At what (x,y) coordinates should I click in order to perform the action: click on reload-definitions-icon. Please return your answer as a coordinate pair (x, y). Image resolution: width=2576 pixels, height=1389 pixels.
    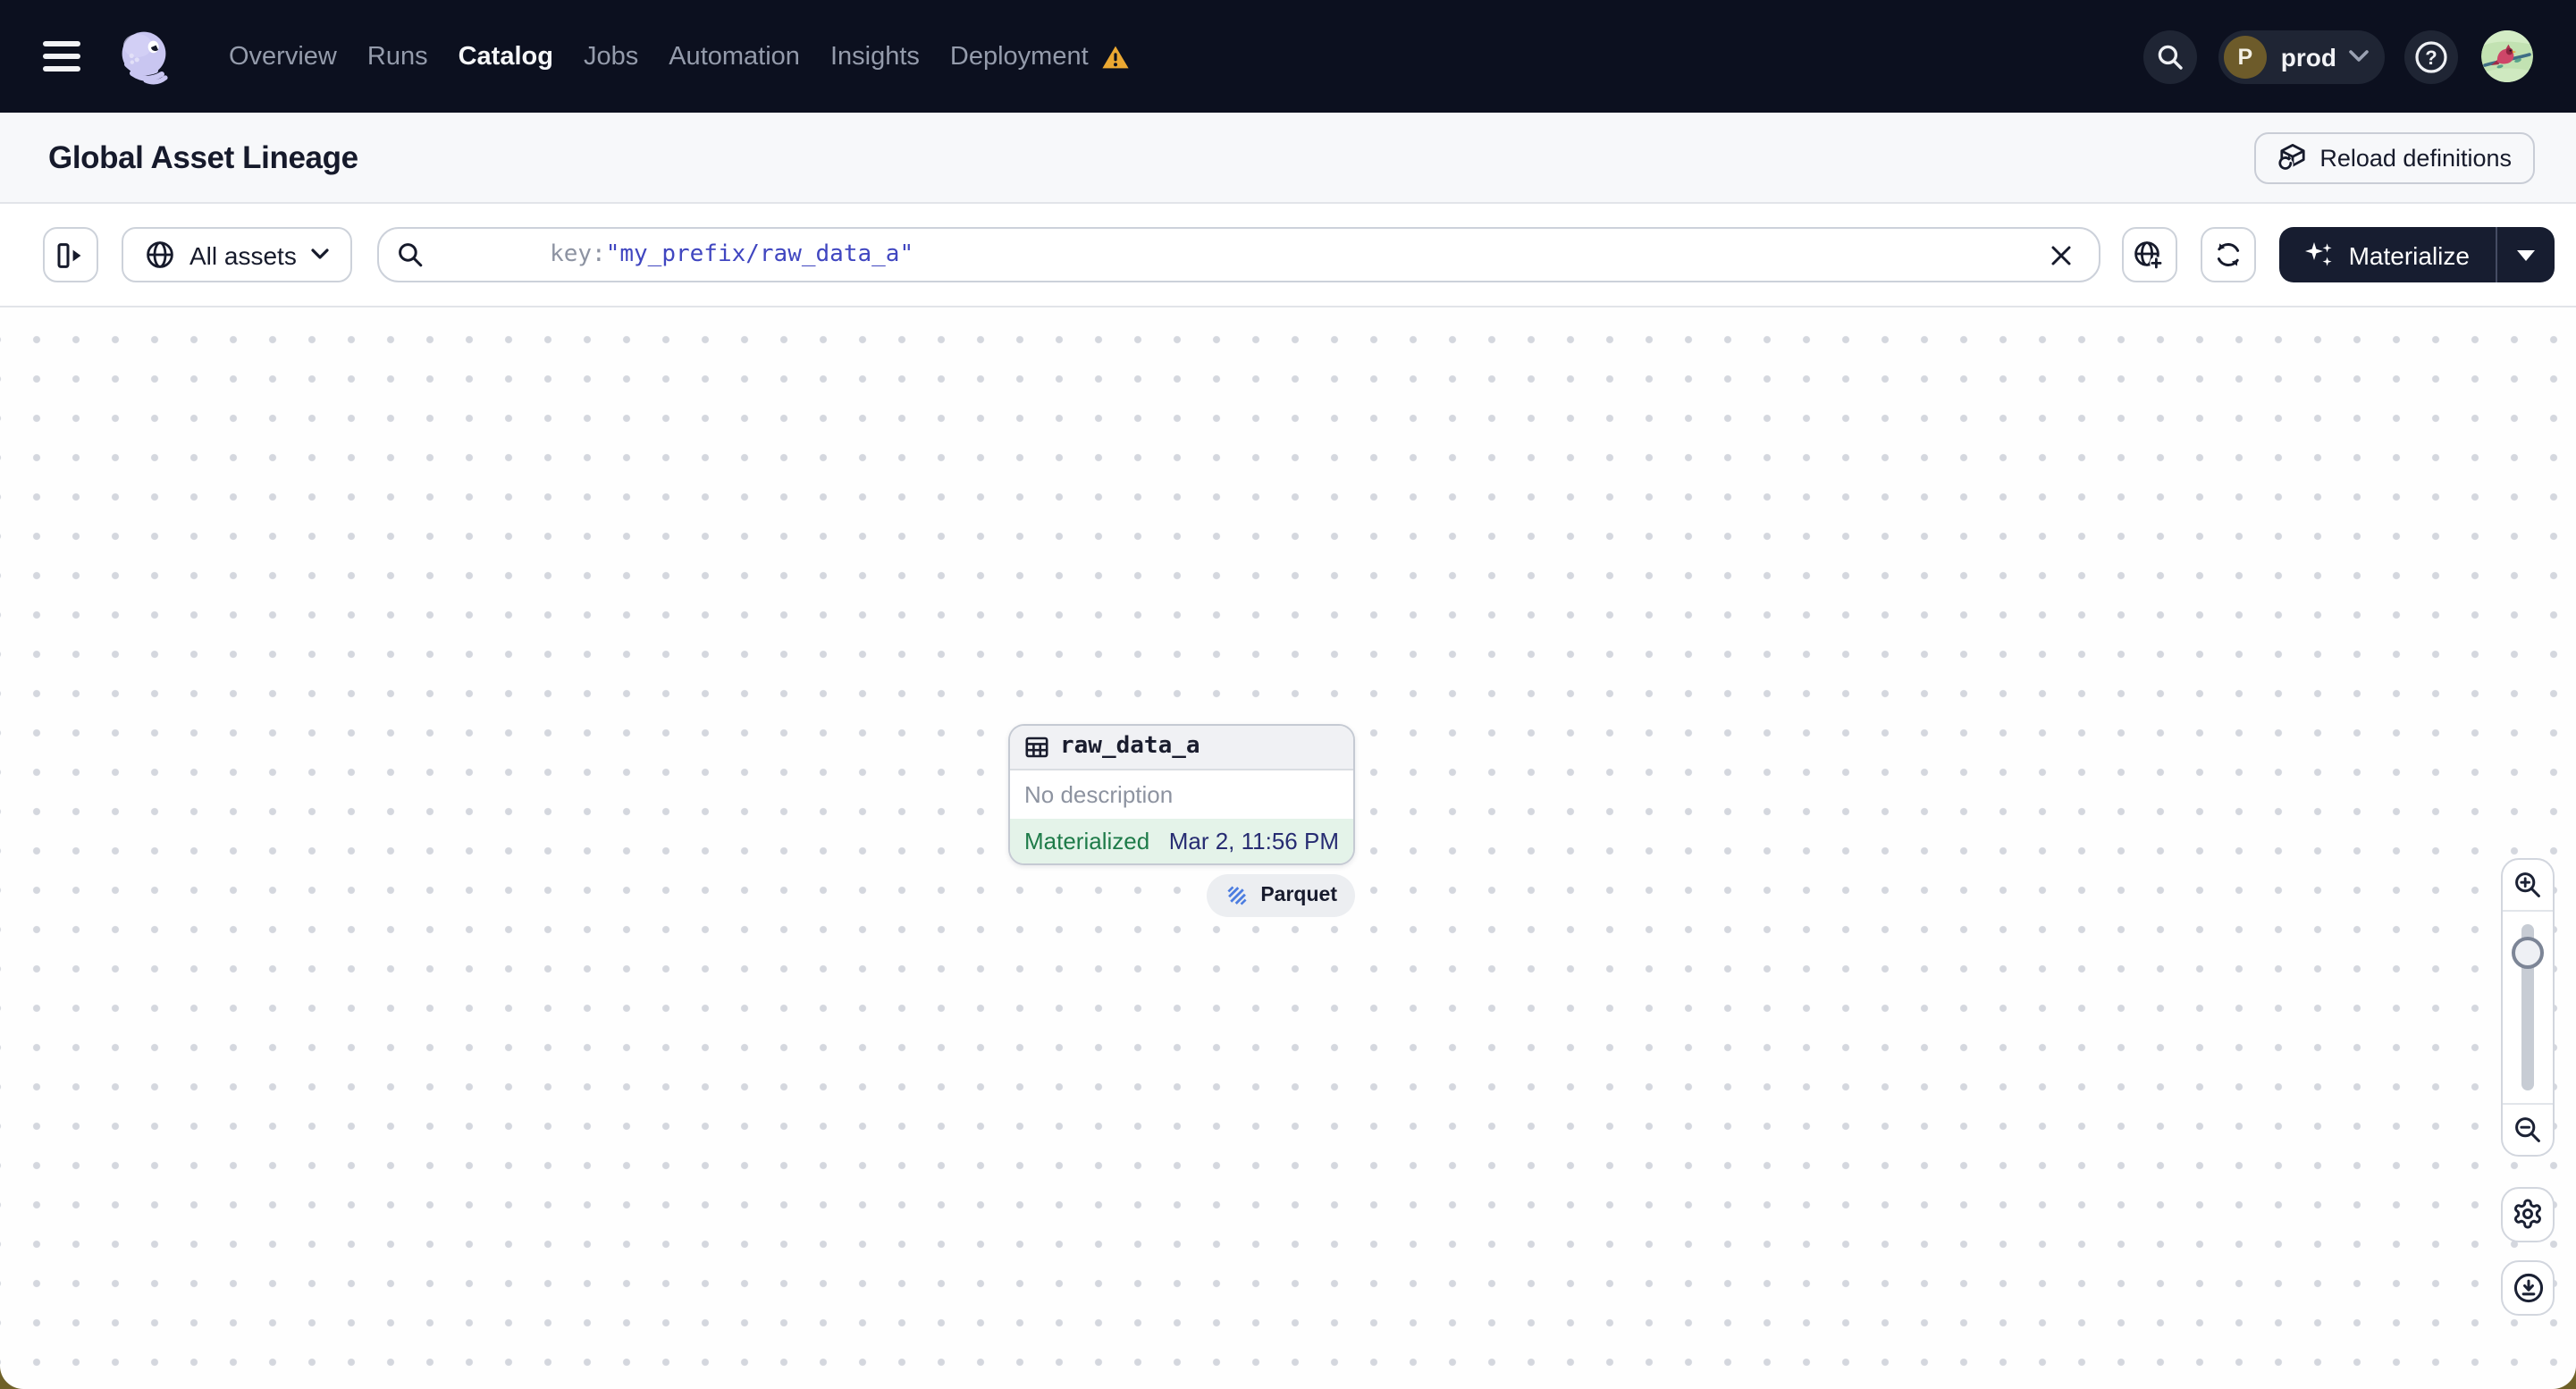
    Looking at the image, I should click on (2290, 157).